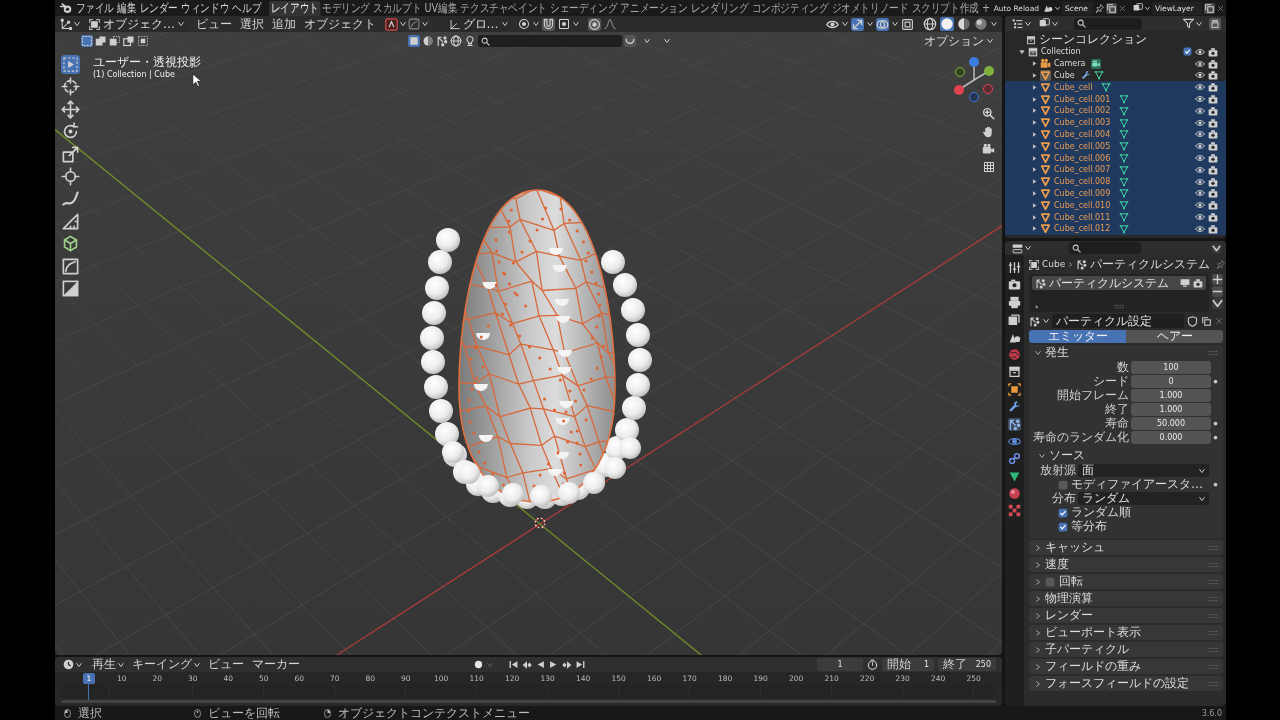  Describe the element at coordinates (1082, 158) in the screenshot. I see `object-name: Cube_cell.006` at that location.